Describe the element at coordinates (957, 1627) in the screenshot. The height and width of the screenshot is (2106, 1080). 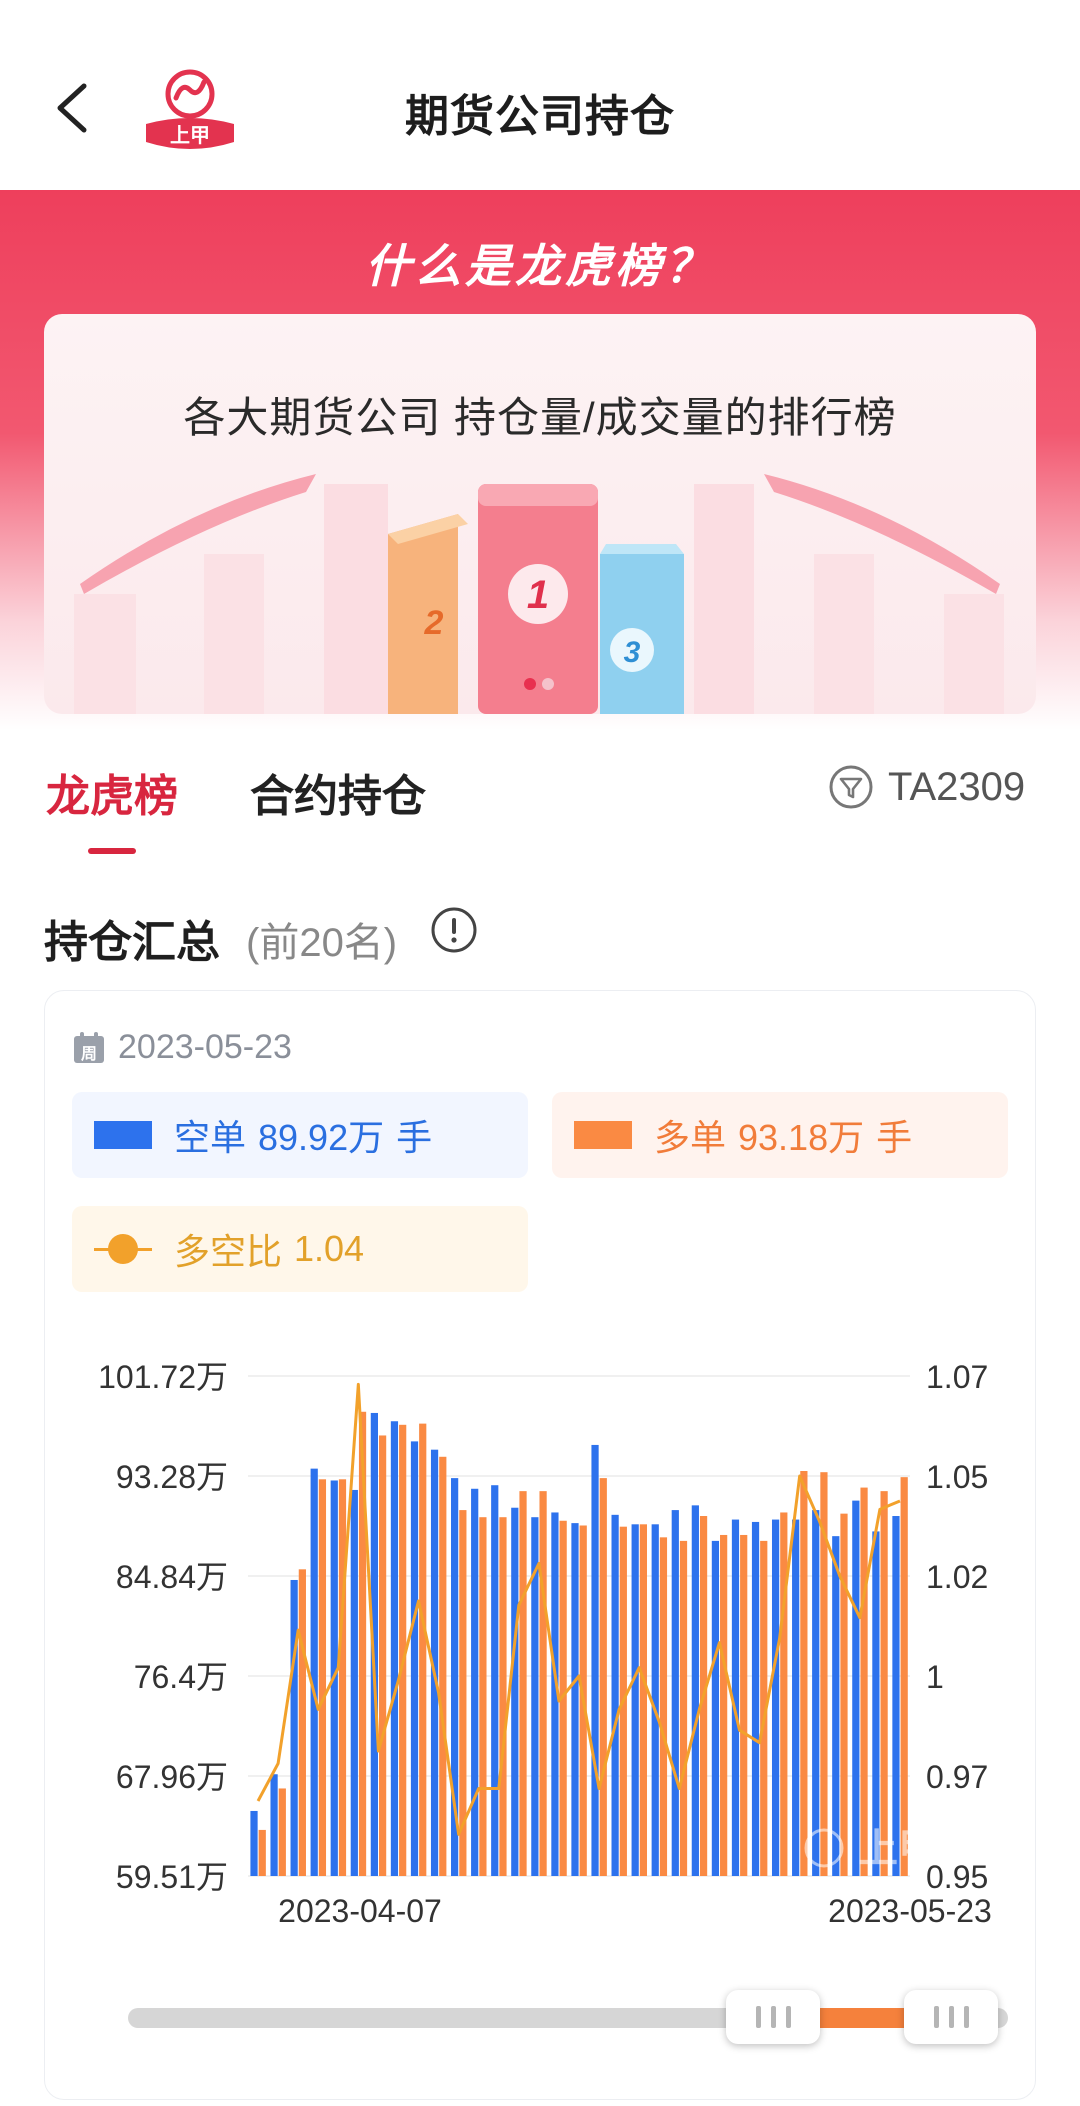
I see `right-axis-ticks: 1.071.051.0210.970.95` at that location.